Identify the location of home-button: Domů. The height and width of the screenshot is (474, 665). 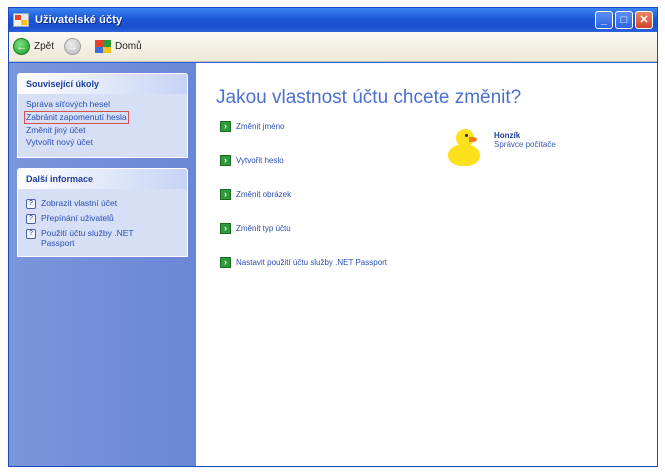
(118, 46).